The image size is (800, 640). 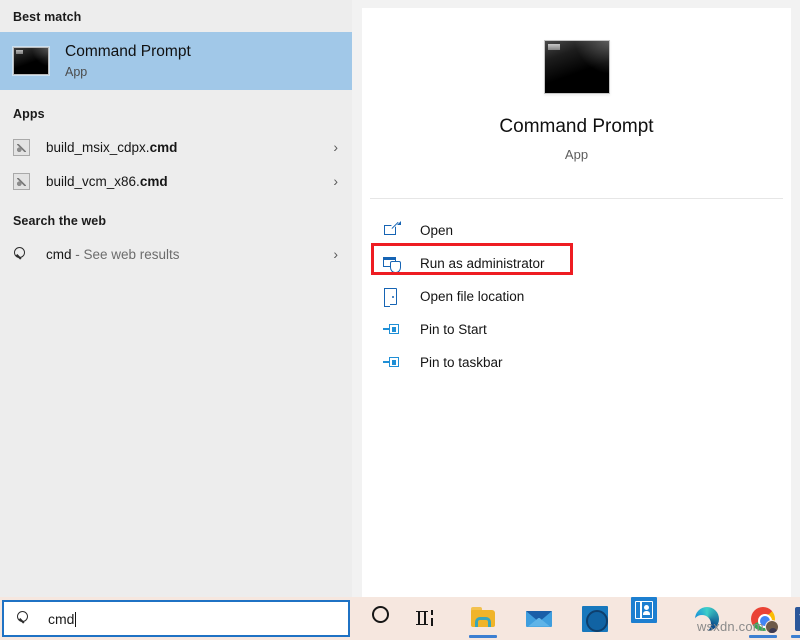 I want to click on action-open-file-location: Open file location, so click(x=576, y=296).